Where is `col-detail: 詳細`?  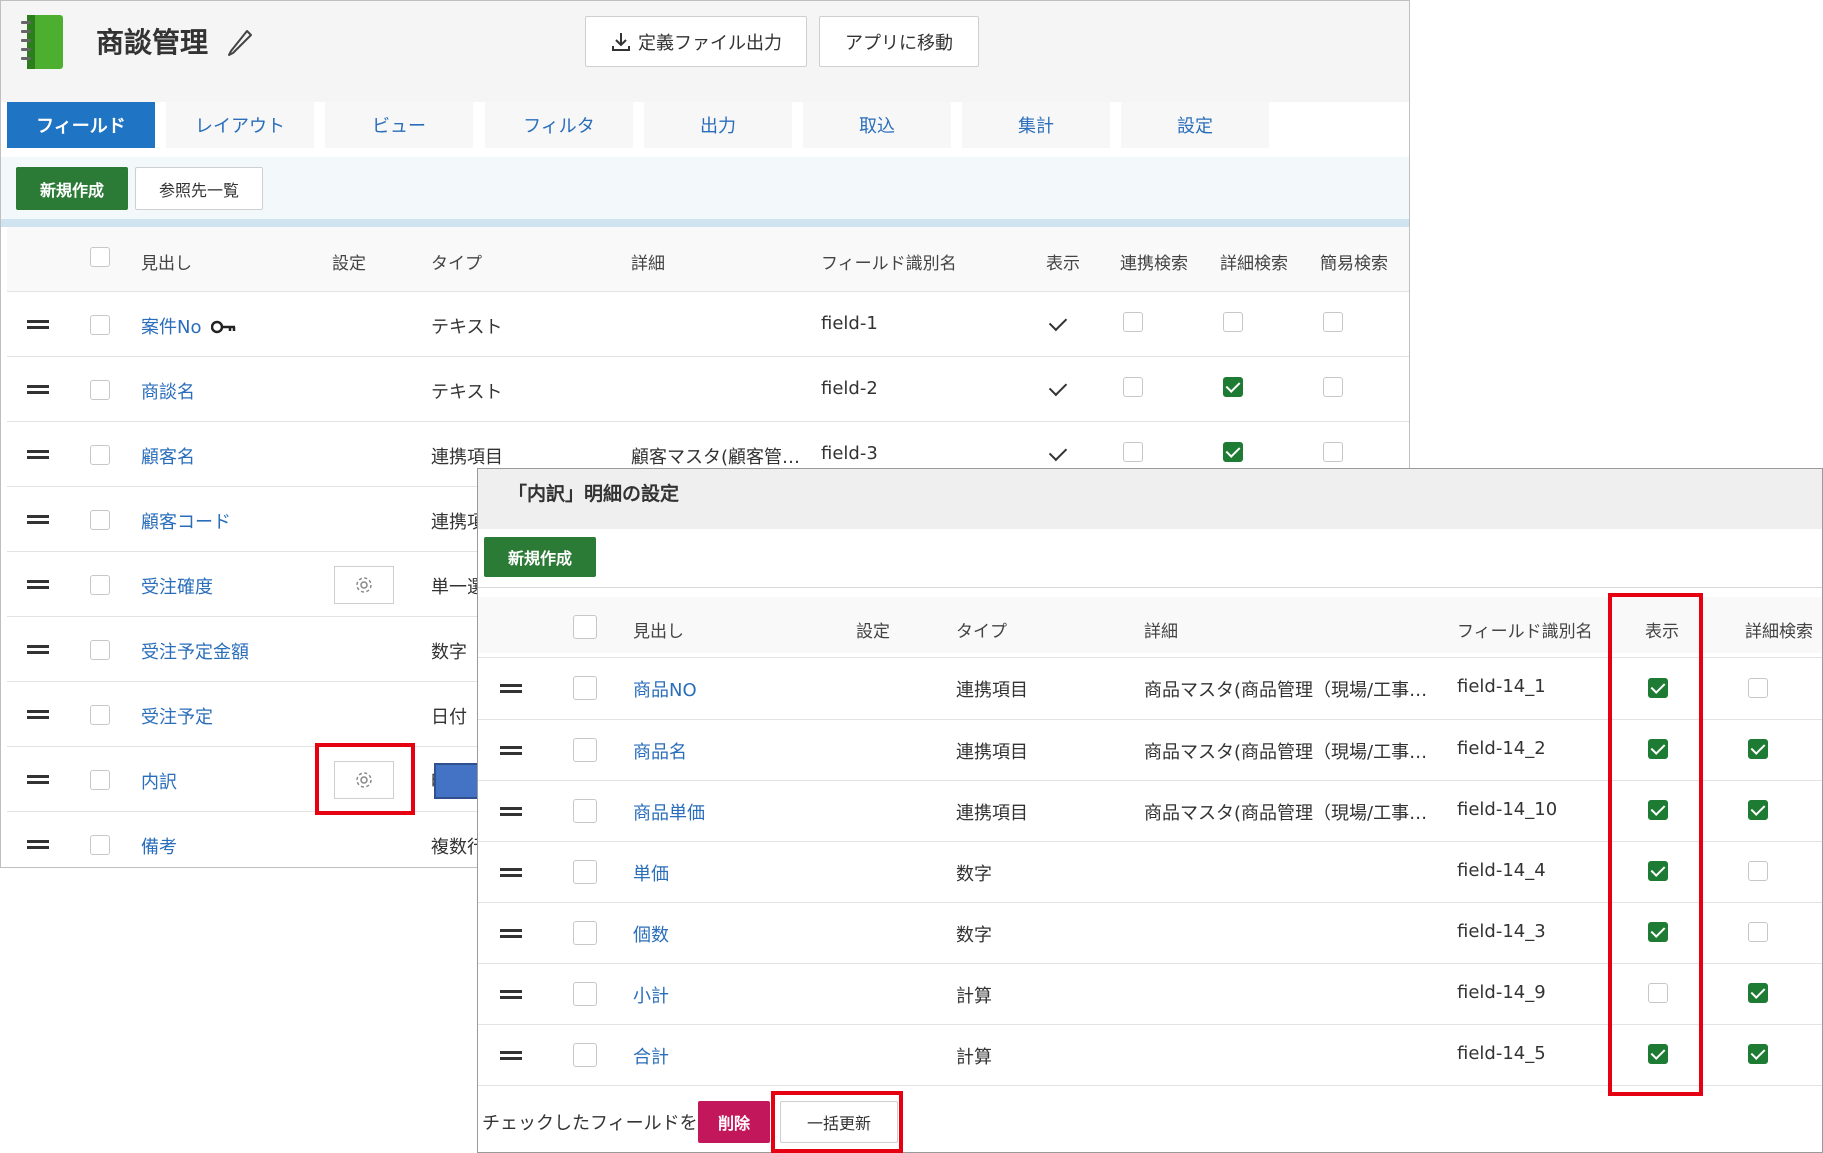
col-detail: 詳細 is located at coordinates (1161, 632).